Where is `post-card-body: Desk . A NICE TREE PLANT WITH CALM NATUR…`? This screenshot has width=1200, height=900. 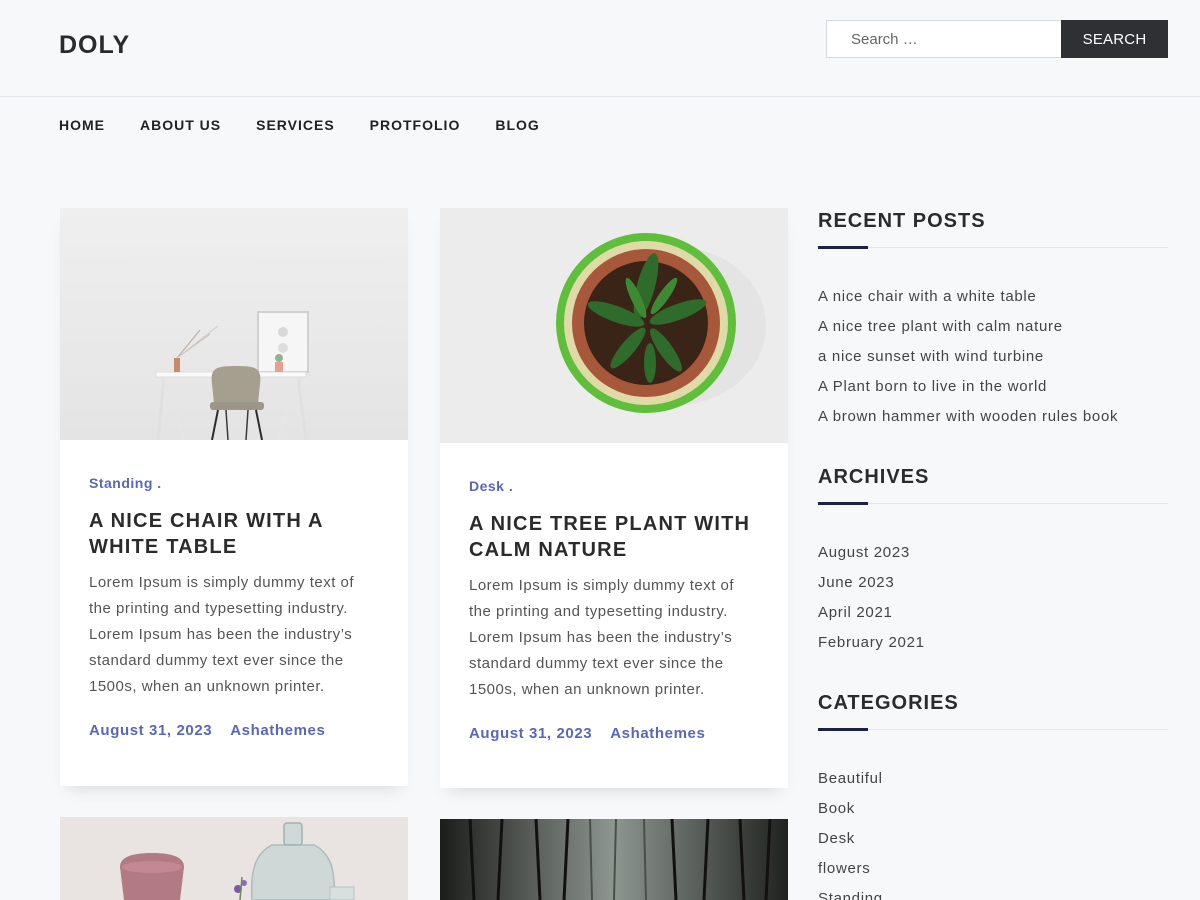 post-card-body: Desk . A NICE TREE PLANT WITH CALM NATUR… is located at coordinates (614, 592).